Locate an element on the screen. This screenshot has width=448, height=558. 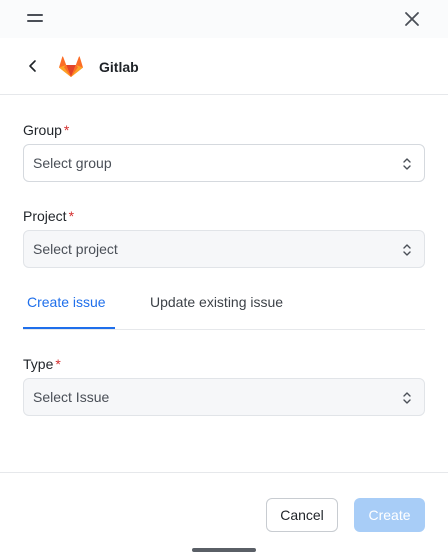
menu-icon is located at coordinates (35, 19).